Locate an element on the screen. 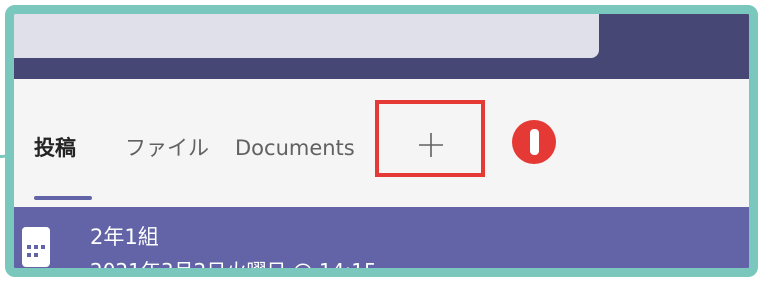 This screenshot has height=282, width=763. step-number-badge is located at coordinates (534, 142).